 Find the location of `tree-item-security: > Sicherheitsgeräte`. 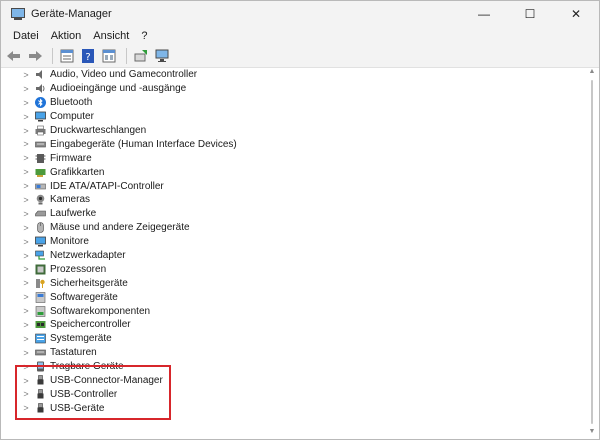

tree-item-security: > Sicherheitsgeräte is located at coordinates (294, 283).